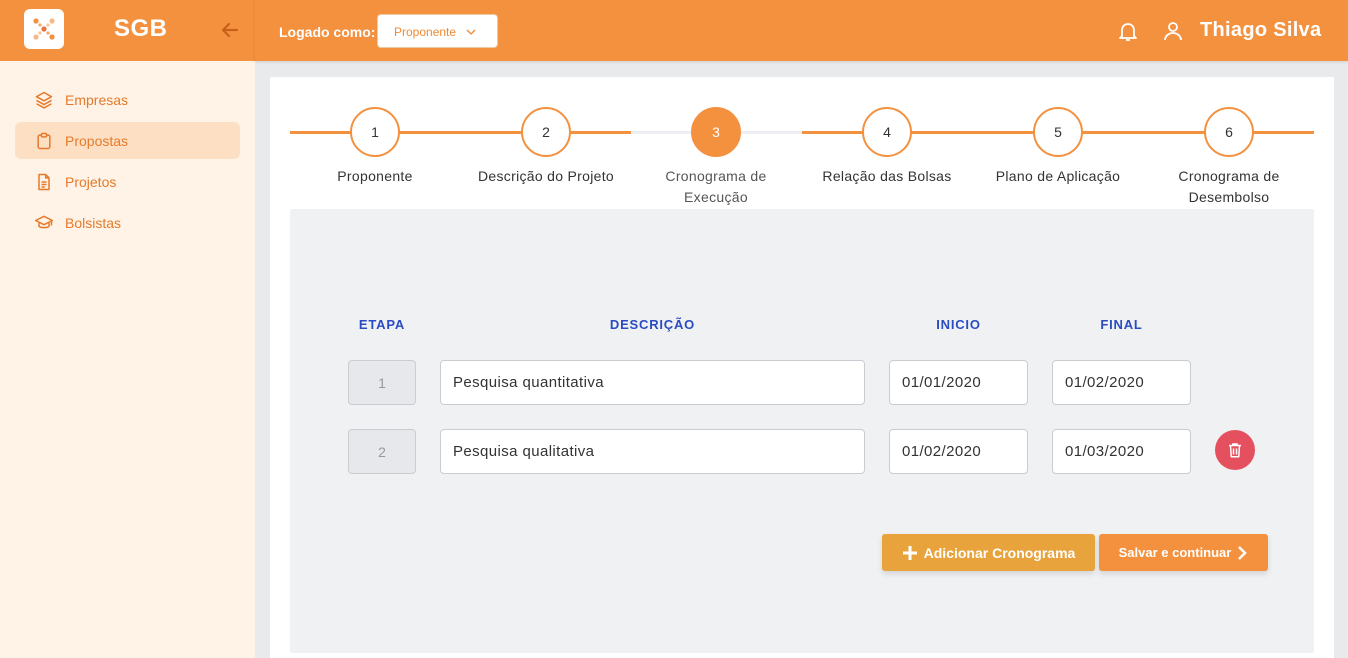  I want to click on graduation-cap-icon, so click(44, 222).